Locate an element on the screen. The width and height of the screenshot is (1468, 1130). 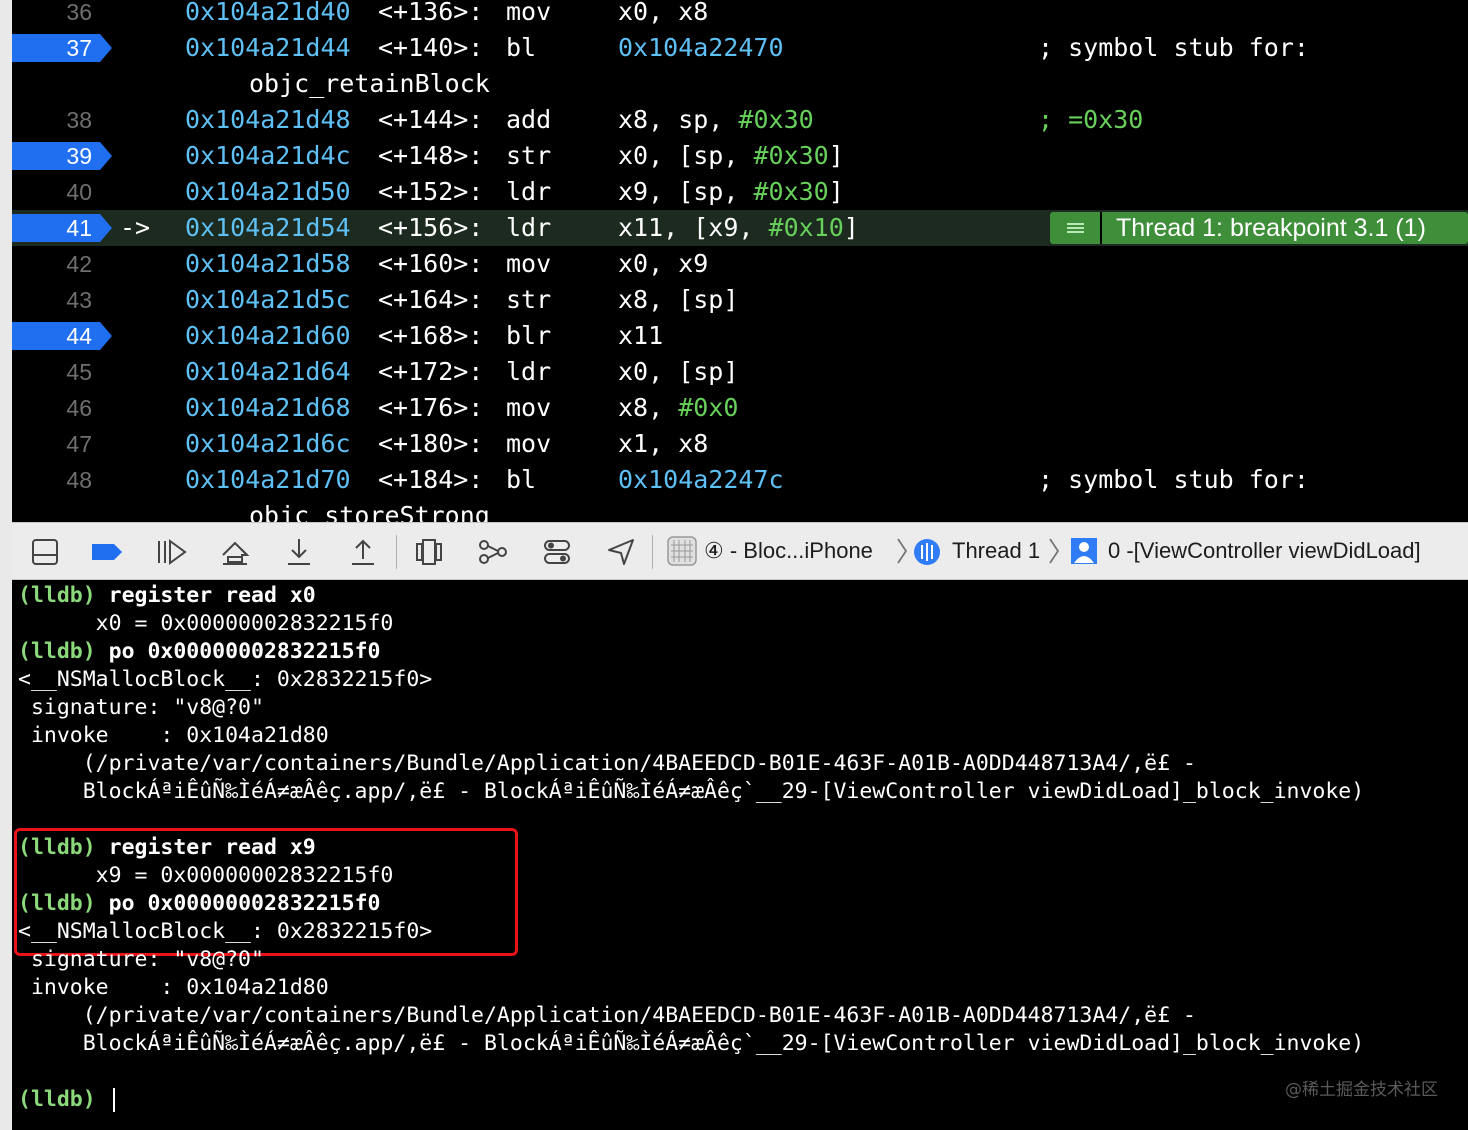
instruction-comment: ; =0x30 is located at coordinates (1091, 119).